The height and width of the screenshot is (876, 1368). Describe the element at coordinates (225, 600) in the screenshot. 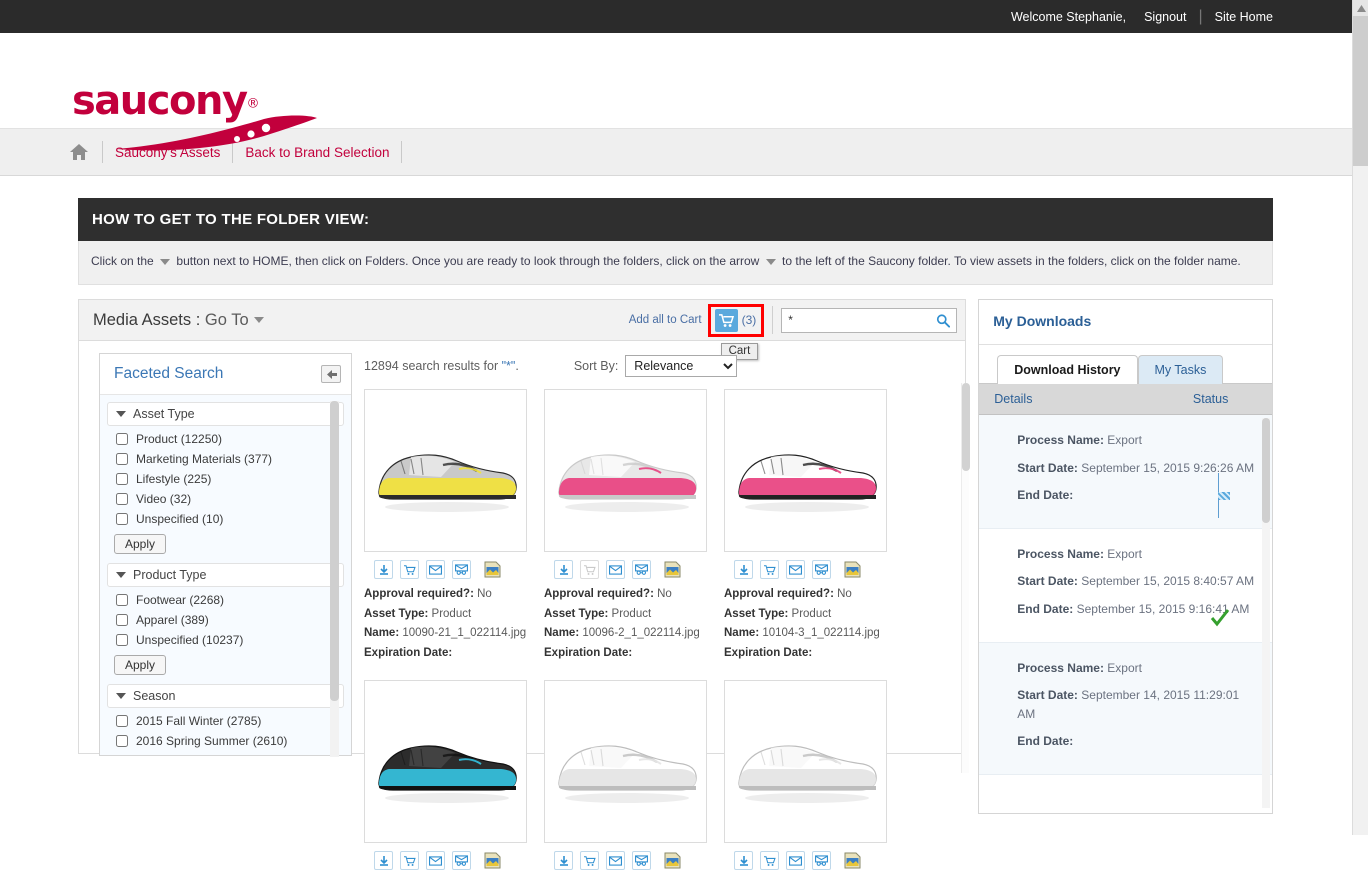

I see `facet-option: Footwear (2268)` at that location.